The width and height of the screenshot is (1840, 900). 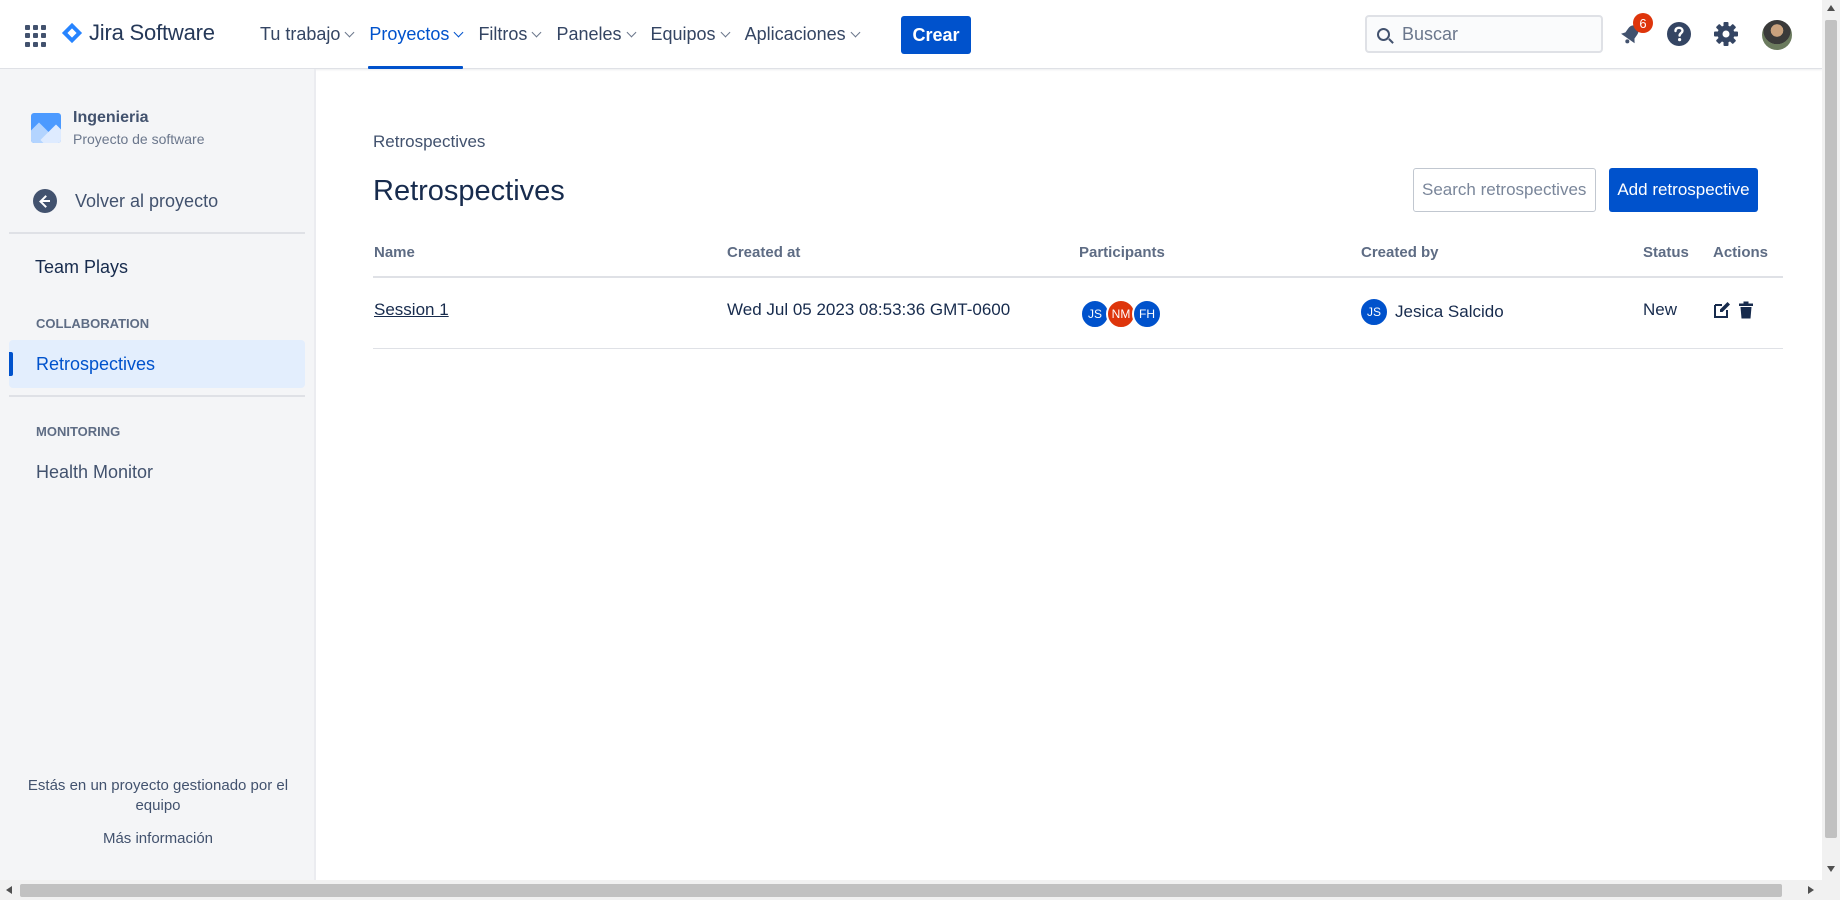 What do you see at coordinates (1831, 429) in the screenshot?
I see `vertical-scrollbar-thumb` at bounding box center [1831, 429].